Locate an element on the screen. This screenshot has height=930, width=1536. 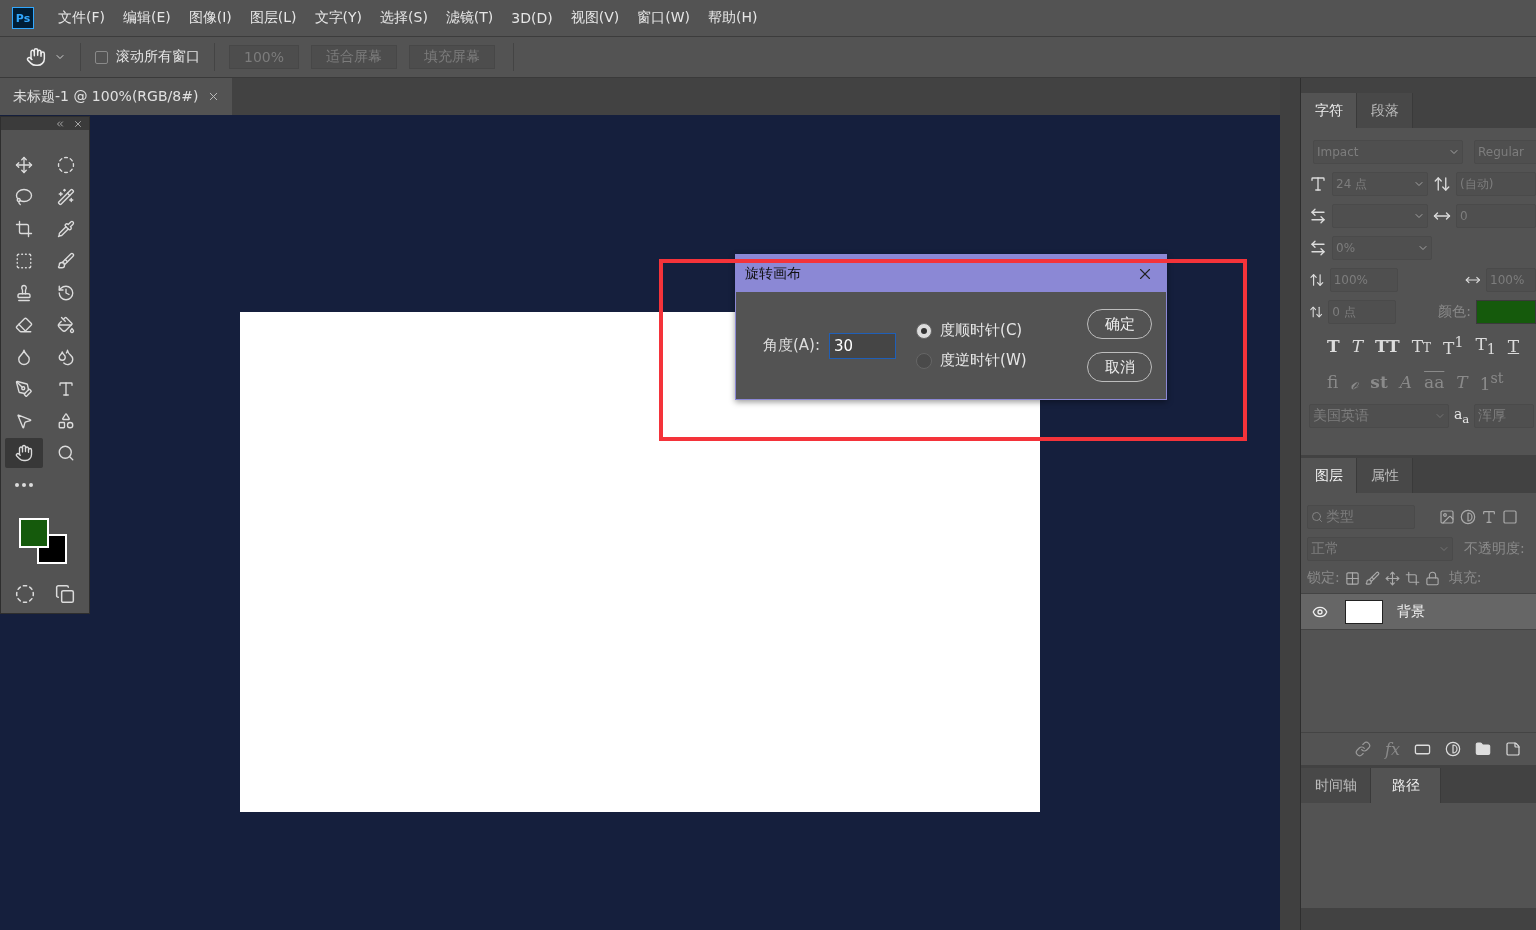
panel-tab: 字符 is located at coordinates (1329, 110).